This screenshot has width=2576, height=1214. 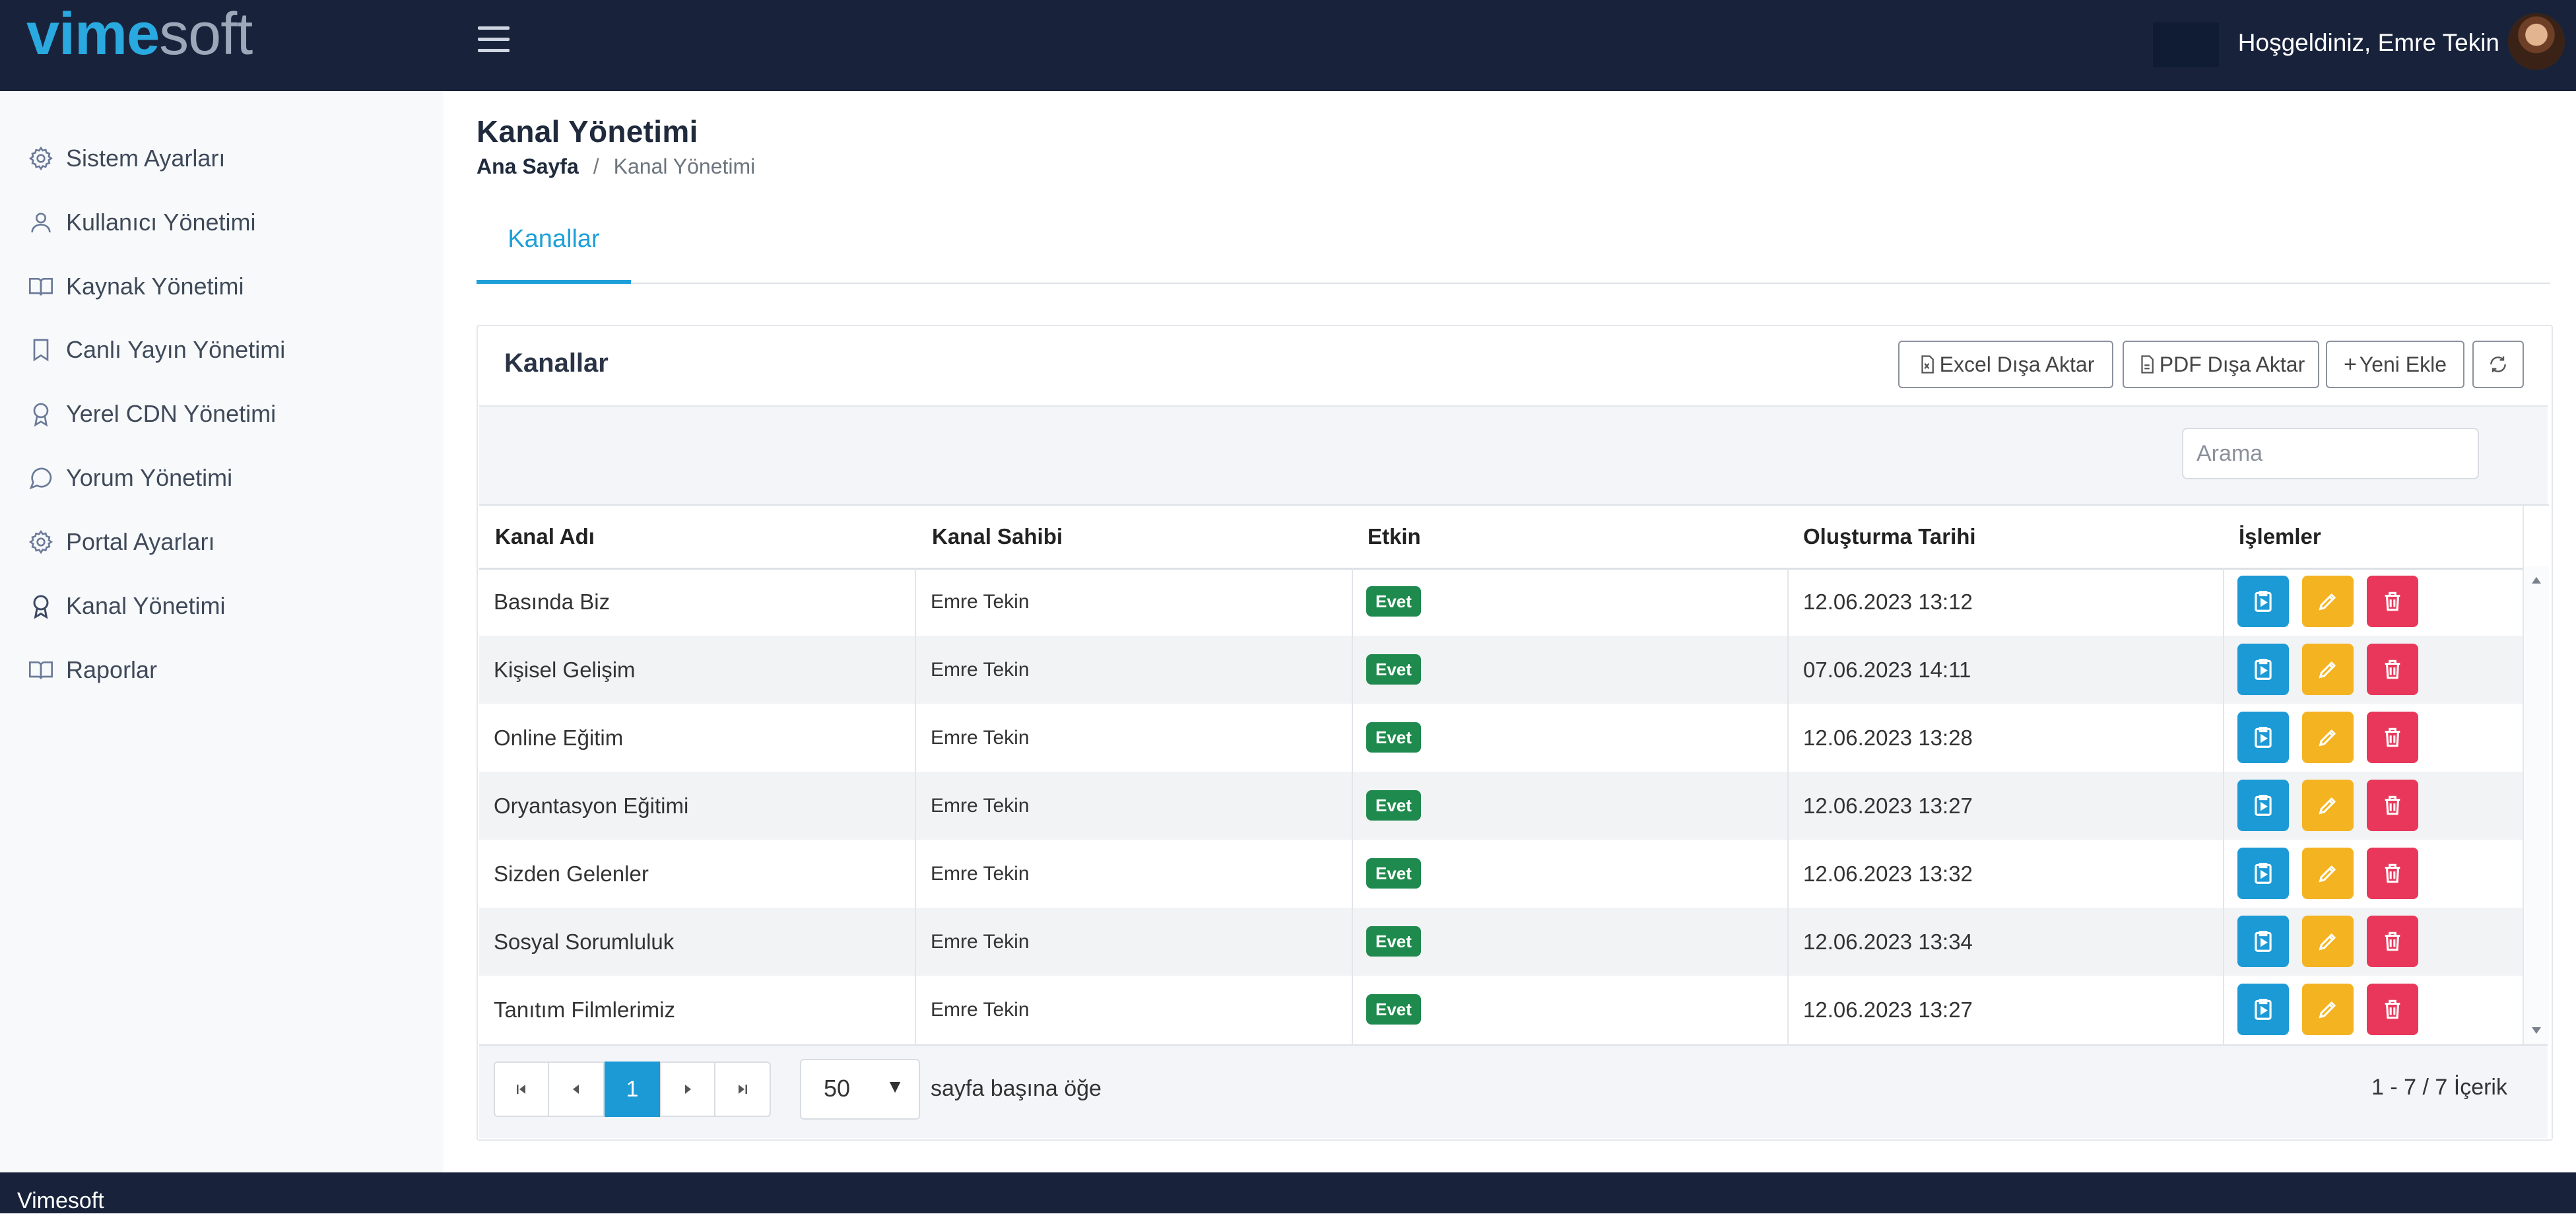 I want to click on sidebar-item-kanal-yonetimi: Kanal Yönetimi, so click(x=126, y=606).